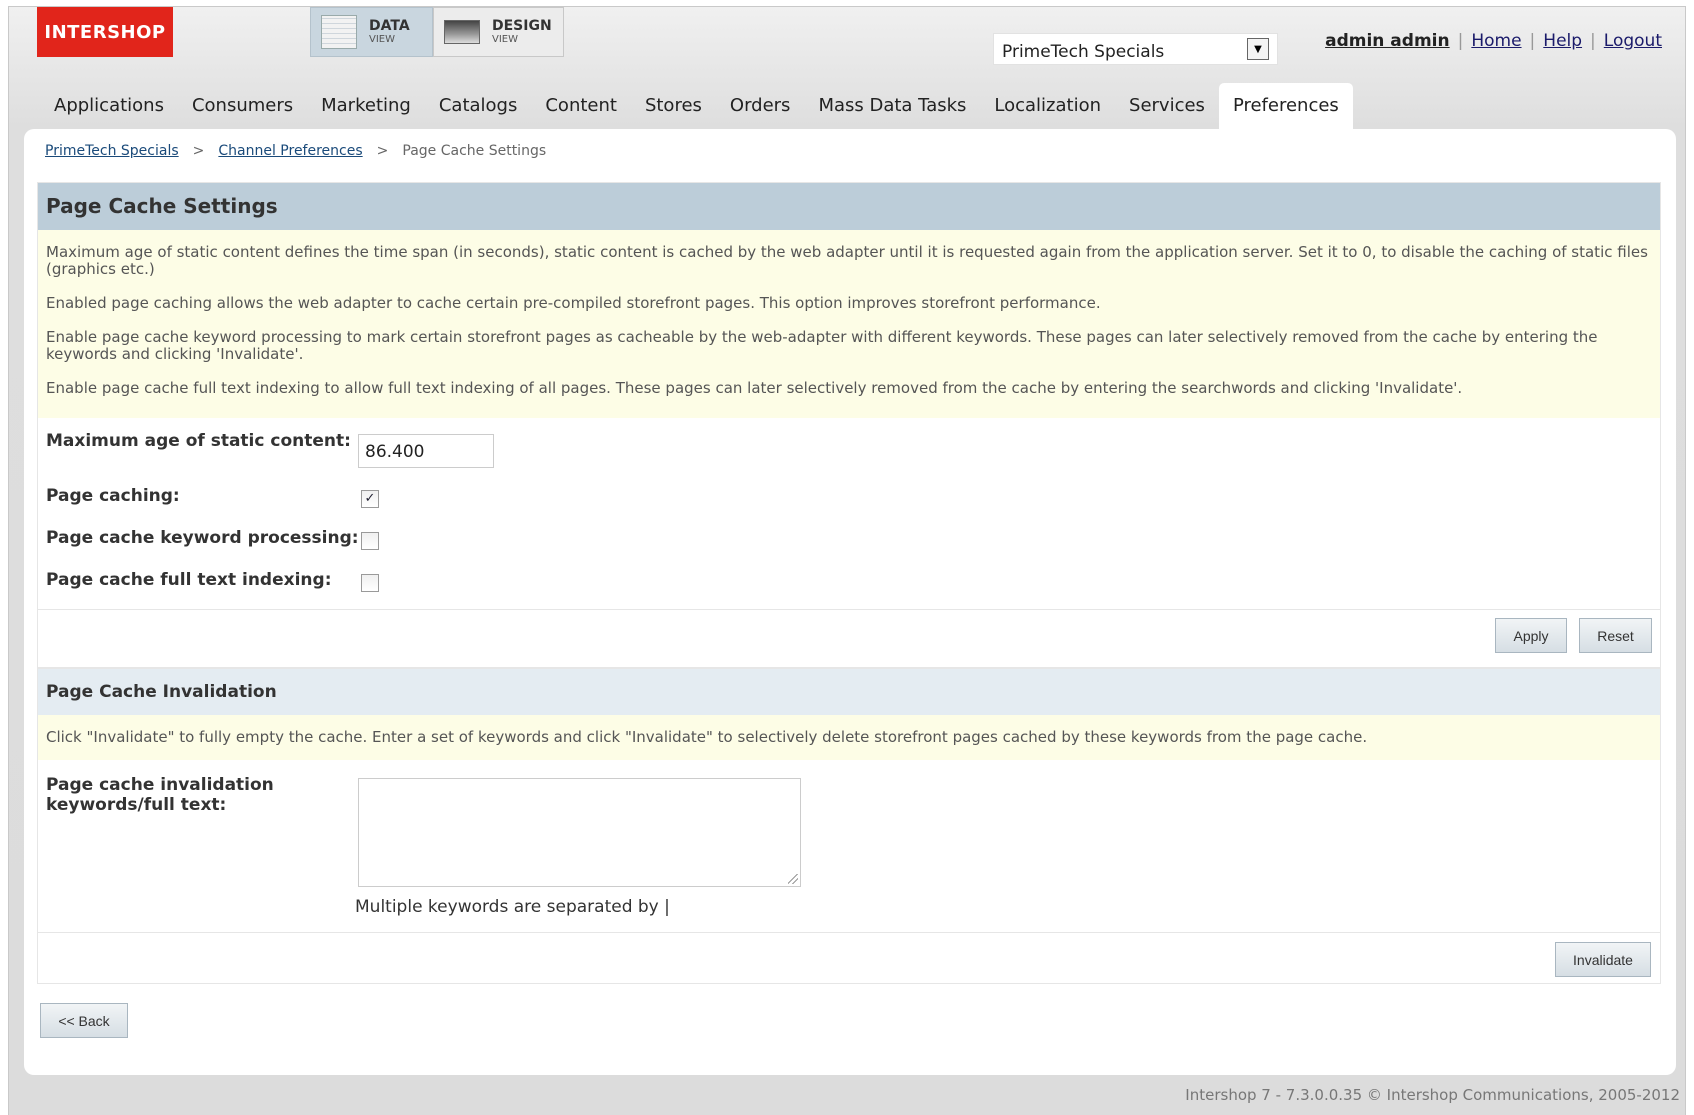 The image size is (1694, 1115). I want to click on max-age-input: 86.400, so click(426, 451).